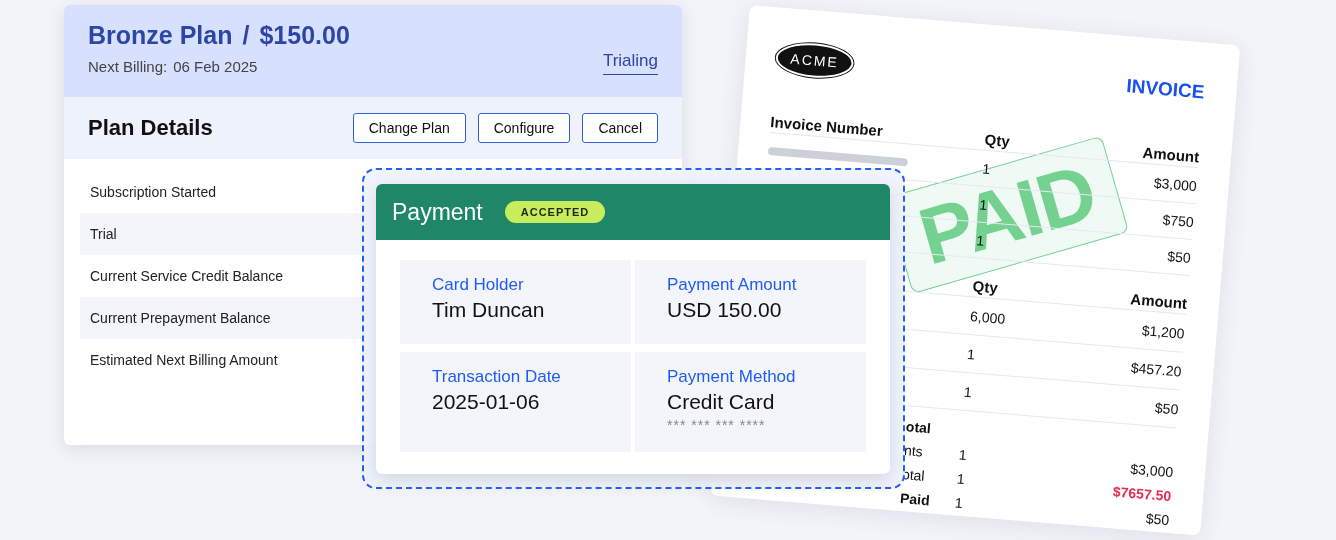  I want to click on plan-action-button: Change Plan, so click(409, 128).